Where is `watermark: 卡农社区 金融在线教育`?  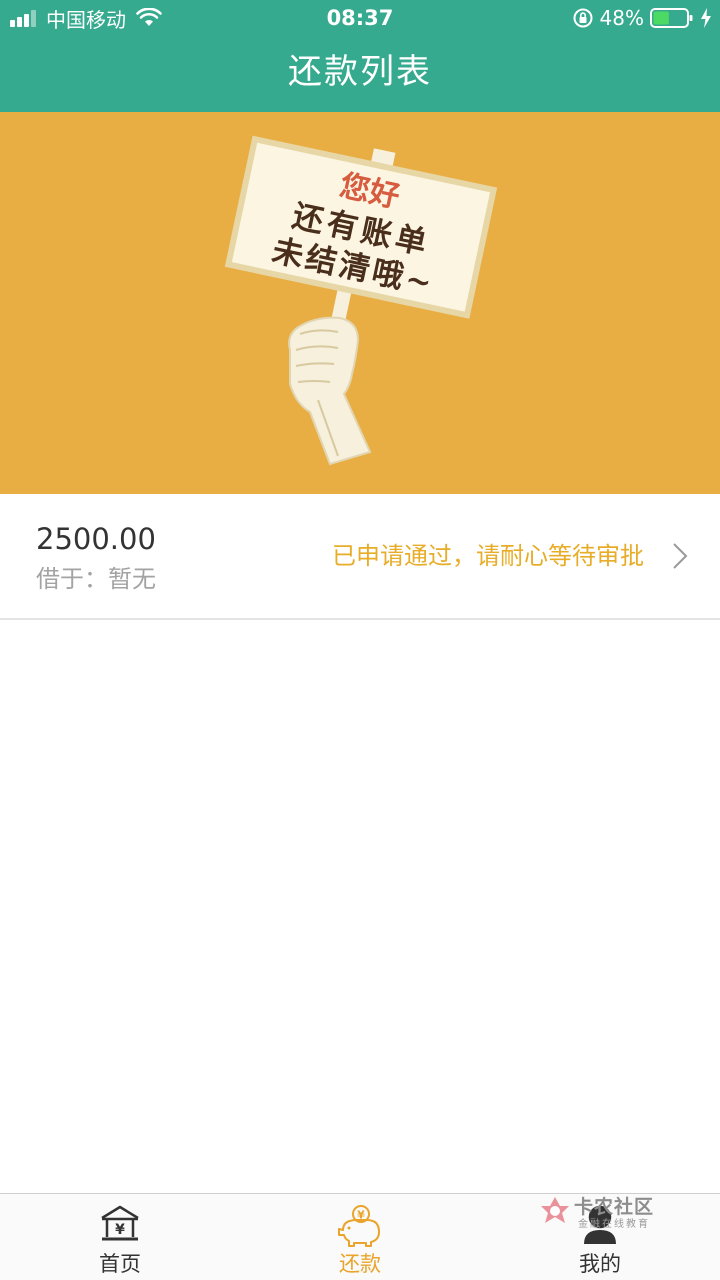
watermark: 卡农社区 金融在线教育 is located at coordinates (603, 1212).